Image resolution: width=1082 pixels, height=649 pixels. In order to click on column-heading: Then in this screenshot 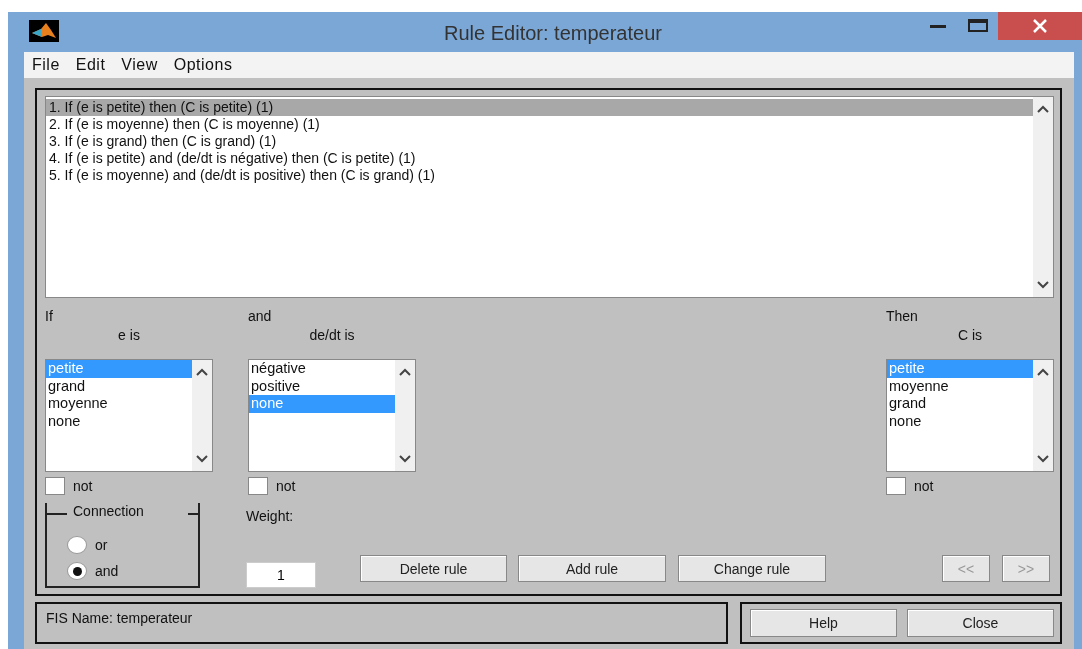, I will do `click(902, 316)`.